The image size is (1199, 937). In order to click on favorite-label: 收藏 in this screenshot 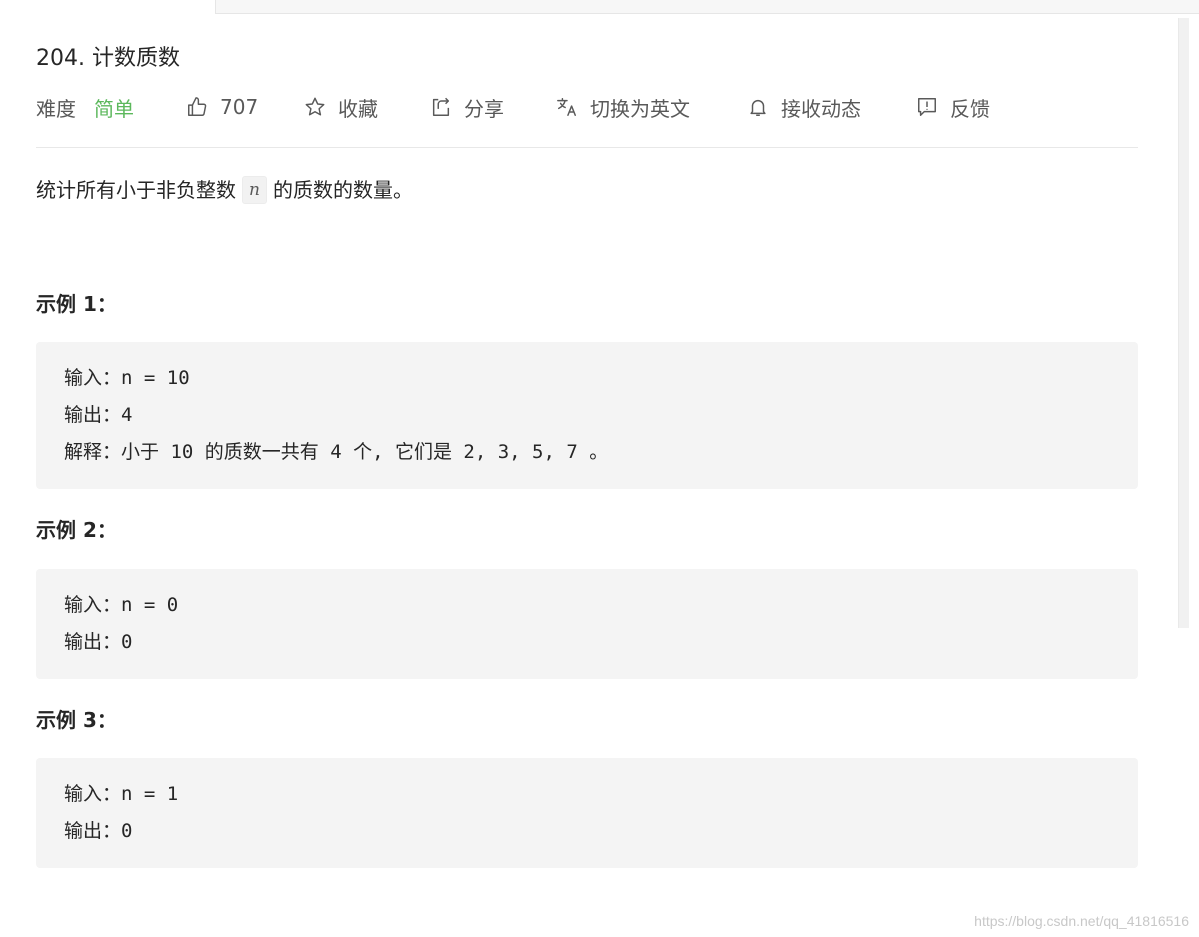, I will do `click(358, 108)`.